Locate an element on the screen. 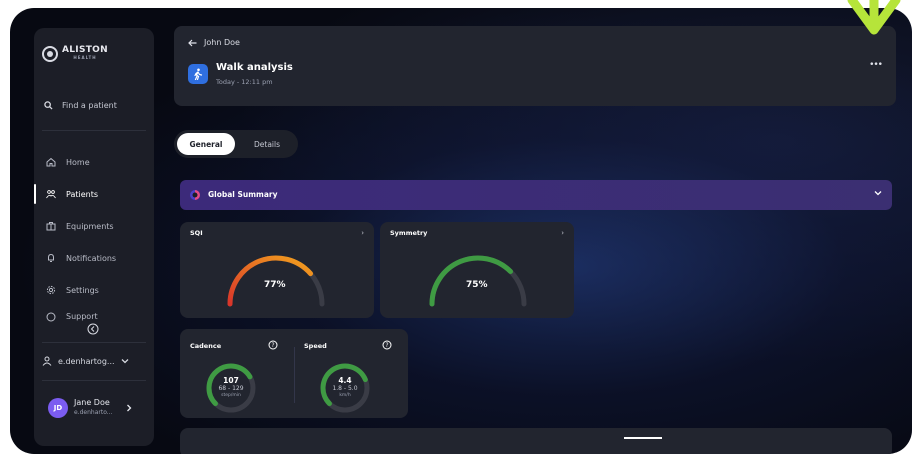 The height and width of the screenshot is (454, 916). speed-metric: Speed ? 4.4 1.8 - 5.0 km/h is located at coordinates (351, 373).